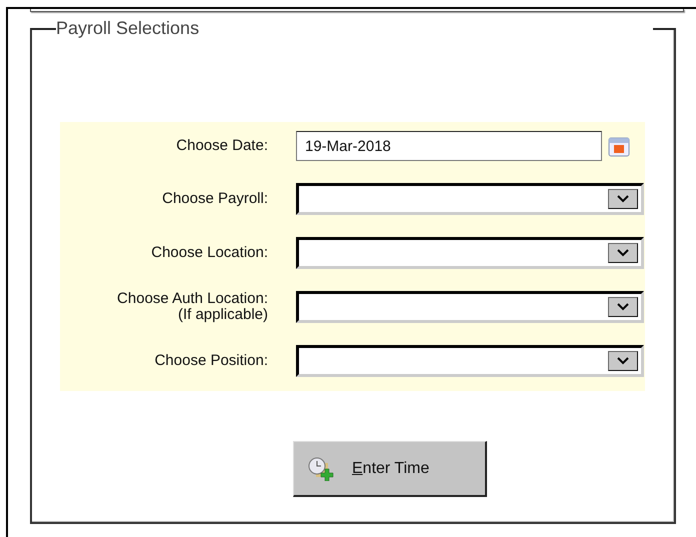 The height and width of the screenshot is (537, 696). I want to click on field-label: Choose Date:, so click(222, 146).